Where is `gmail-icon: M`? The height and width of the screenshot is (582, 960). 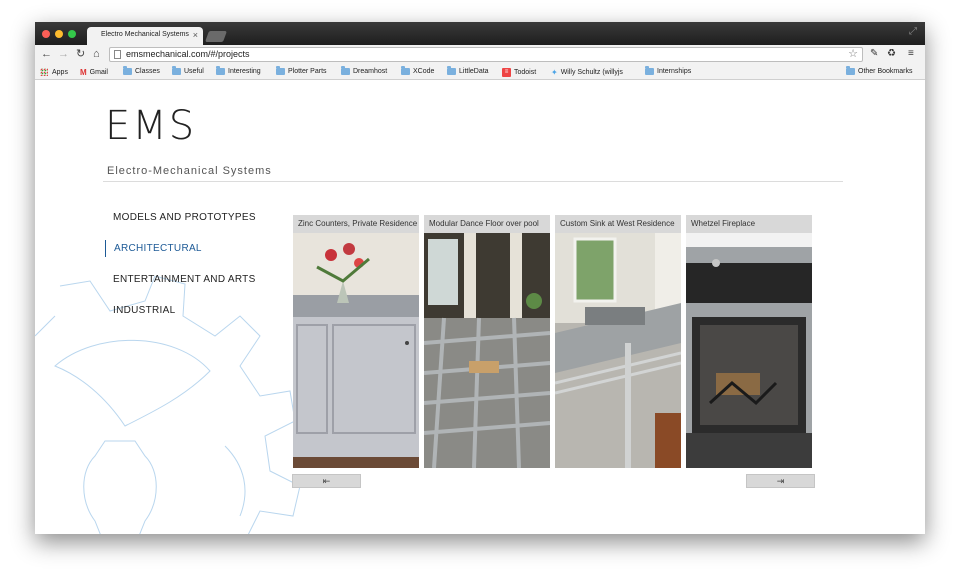
gmail-icon: M is located at coordinates (83, 72).